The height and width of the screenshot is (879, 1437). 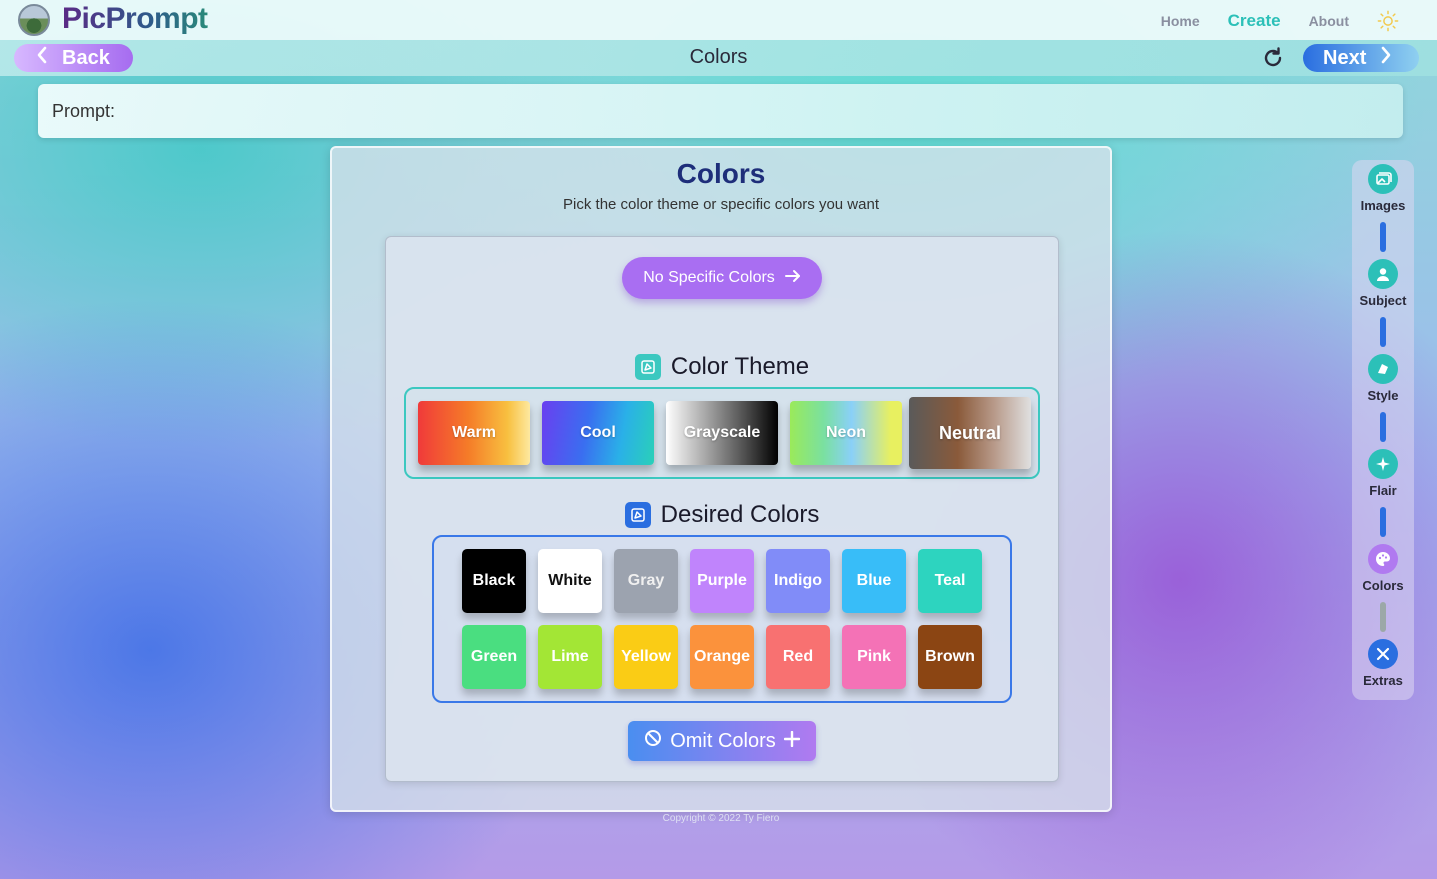 I want to click on step-flair: Flair, so click(x=1383, y=473).